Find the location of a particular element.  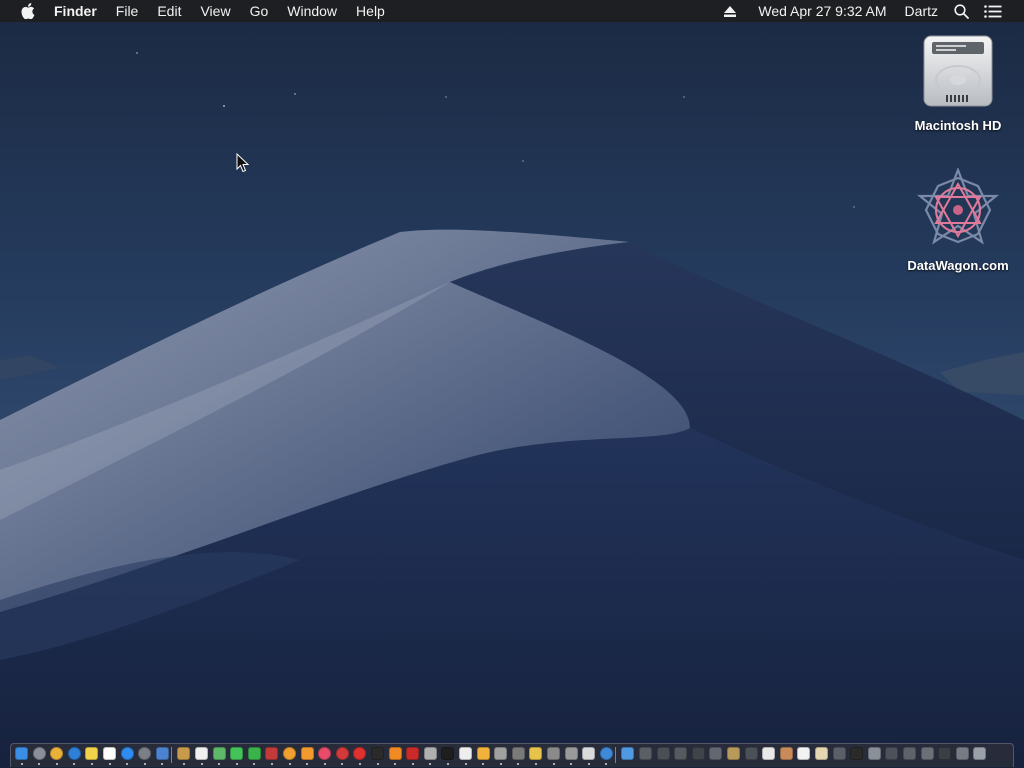

dock-podcasts-icon is located at coordinates (342, 753).